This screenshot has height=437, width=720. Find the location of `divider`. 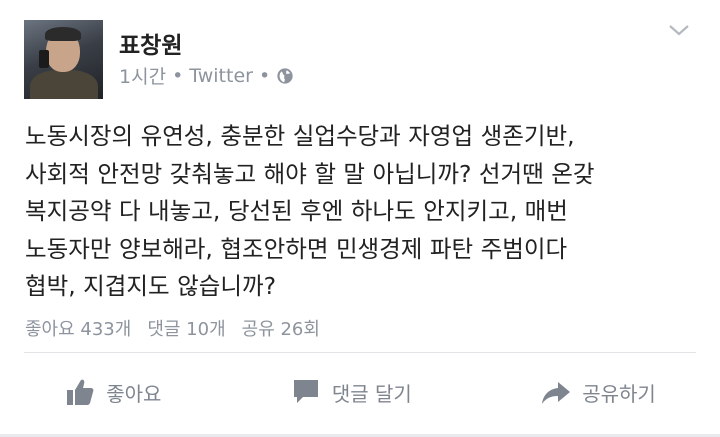

divider is located at coordinates (360, 352).